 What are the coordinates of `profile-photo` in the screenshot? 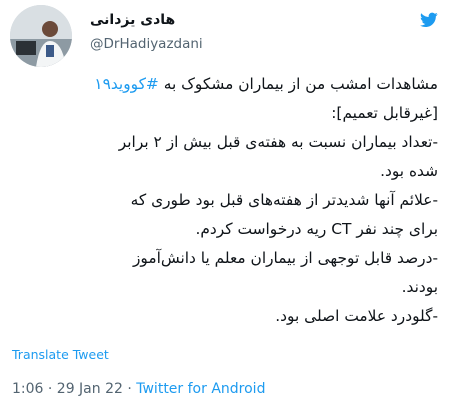 It's located at (41, 36).